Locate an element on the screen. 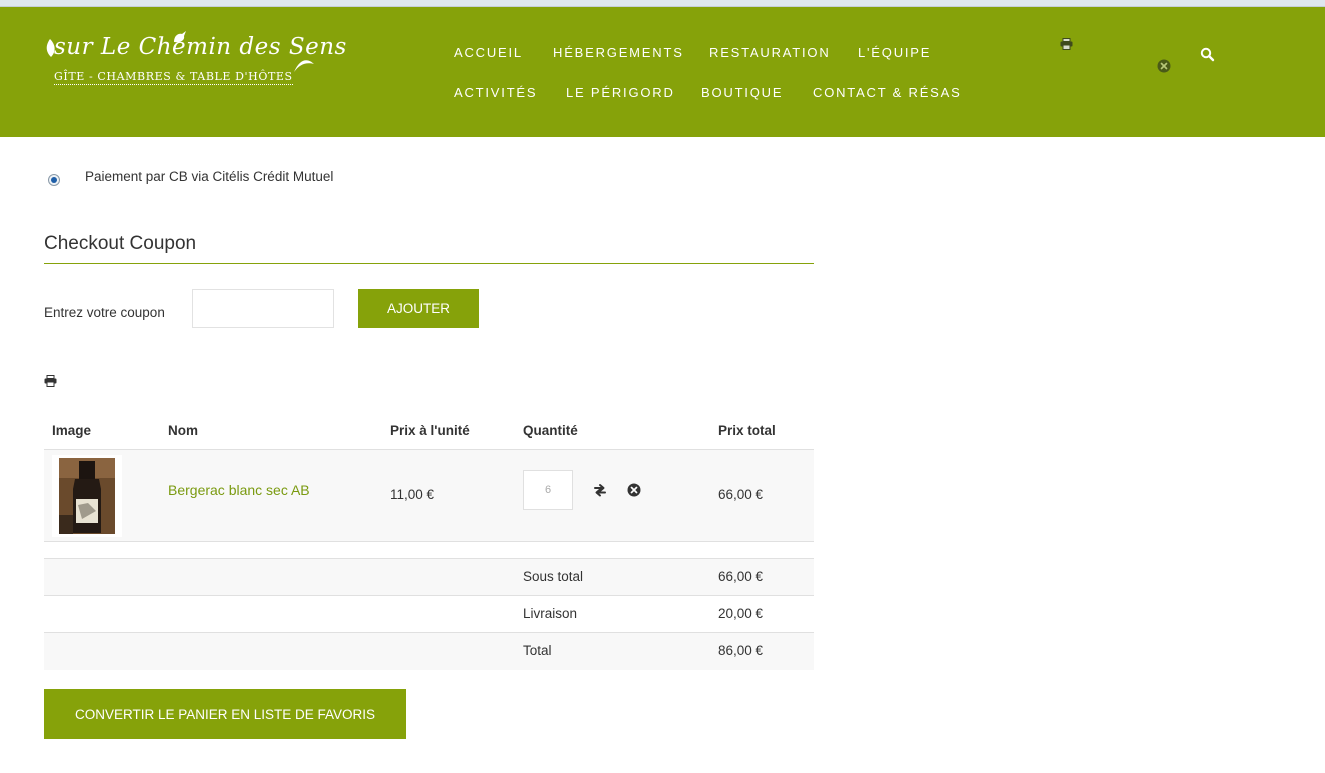 Image resolution: width=1325 pixels, height=773 pixels. column-header-quantity: Quantité is located at coordinates (550, 430).